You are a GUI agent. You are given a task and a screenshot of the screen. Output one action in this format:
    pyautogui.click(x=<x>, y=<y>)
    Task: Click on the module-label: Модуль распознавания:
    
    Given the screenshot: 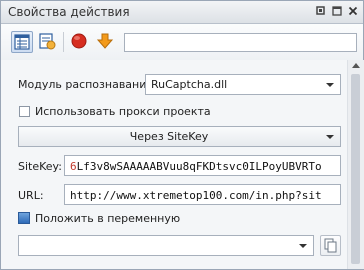 What is the action you would take?
    pyautogui.click(x=87, y=84)
    